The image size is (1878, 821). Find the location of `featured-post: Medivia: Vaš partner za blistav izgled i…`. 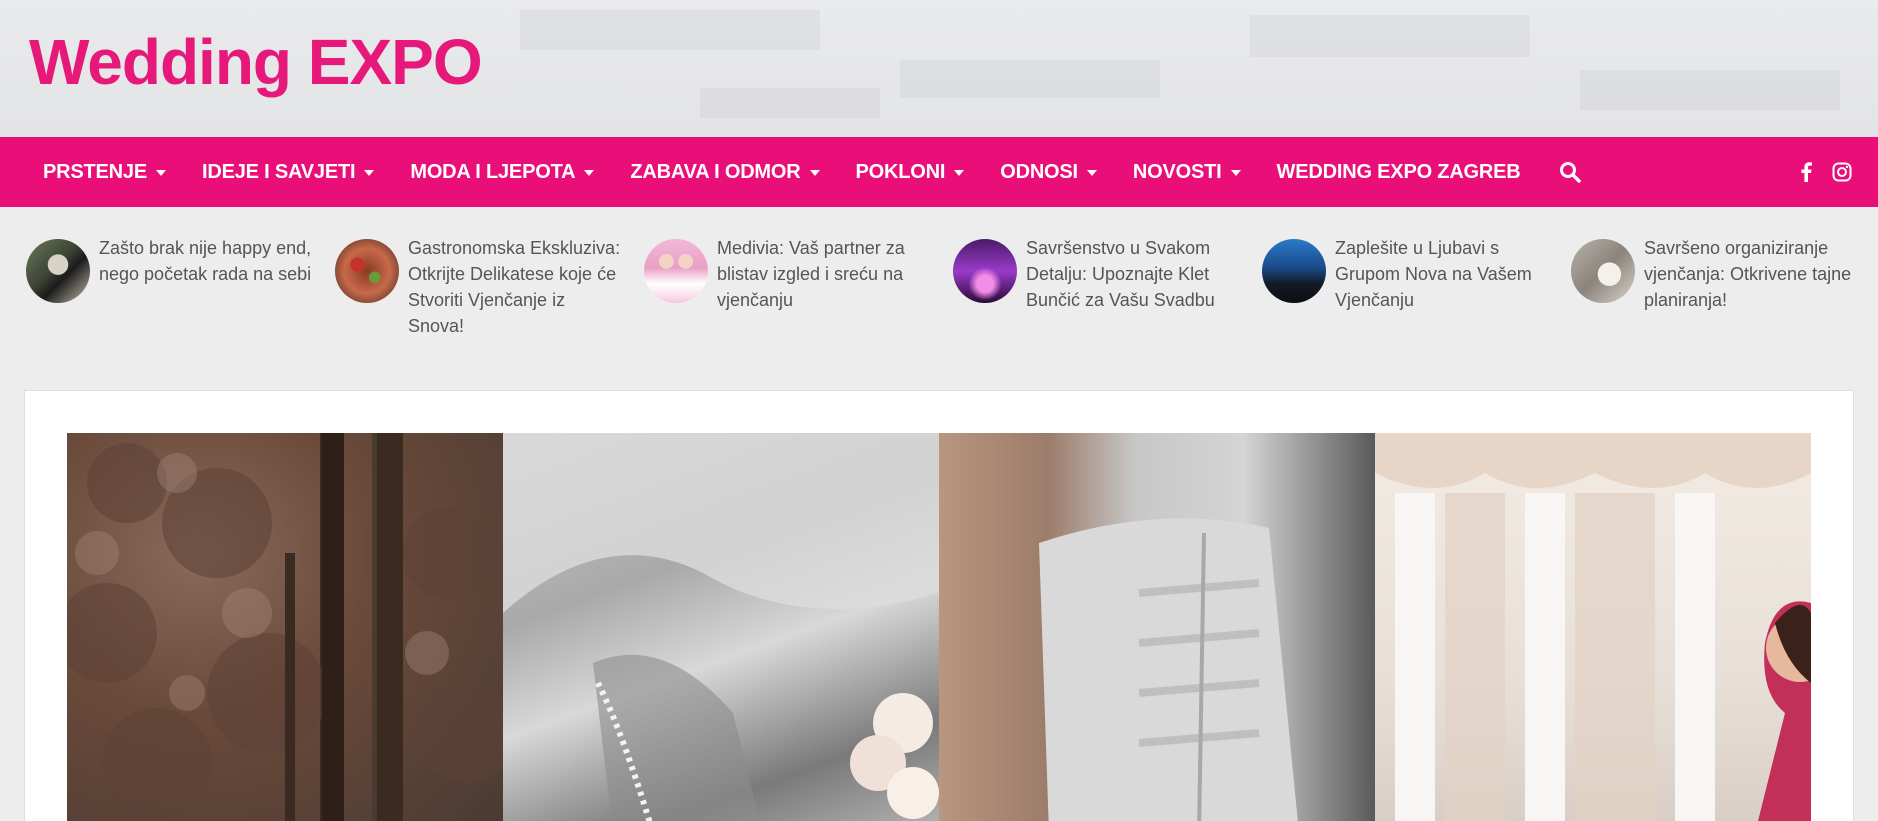

featured-post: Medivia: Vaš partner za blistav izgled i… is located at coordinates (788, 274).